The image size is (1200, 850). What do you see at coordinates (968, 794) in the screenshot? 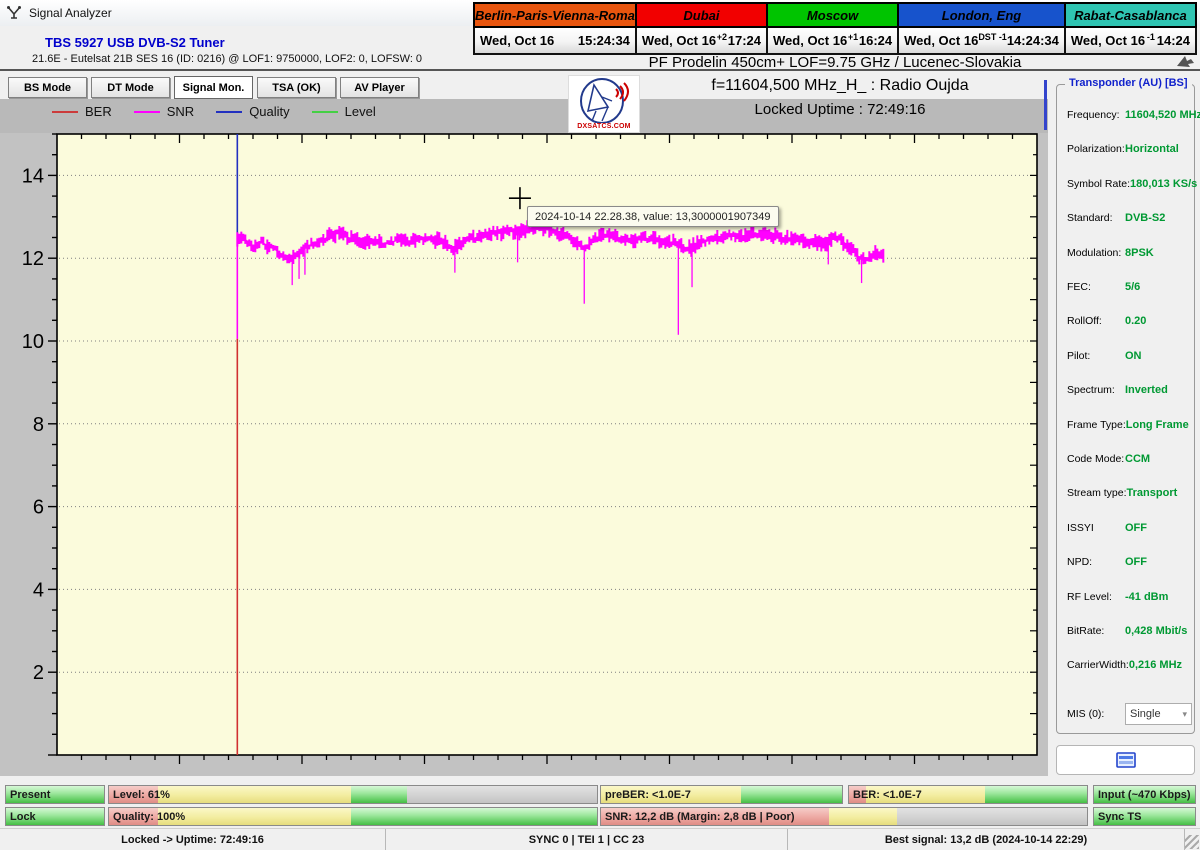
I see `bar-ber: BER: <1.0E-7` at bounding box center [968, 794].